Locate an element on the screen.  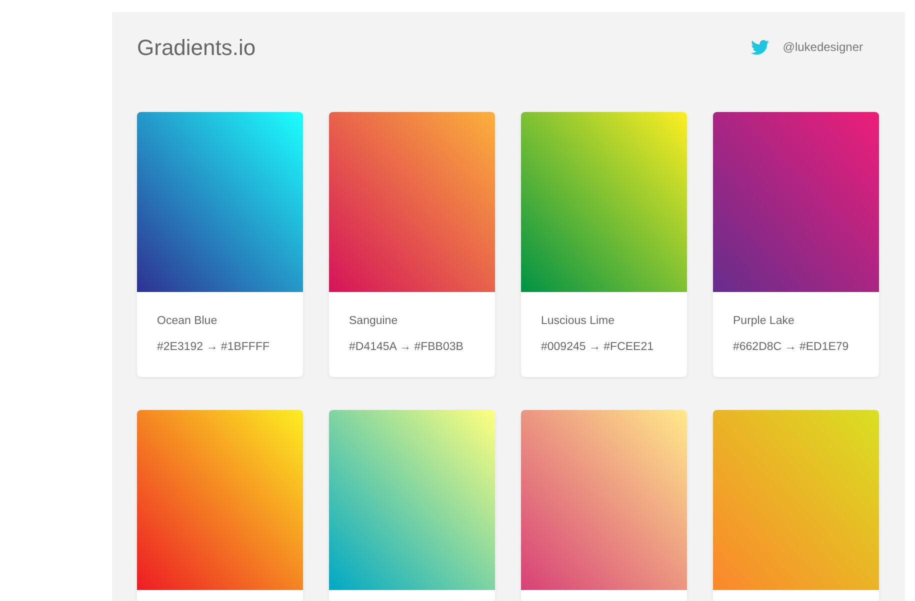
gradient-card: Luscious Lime #009245 → #FCEE21 is located at coordinates (604, 244).